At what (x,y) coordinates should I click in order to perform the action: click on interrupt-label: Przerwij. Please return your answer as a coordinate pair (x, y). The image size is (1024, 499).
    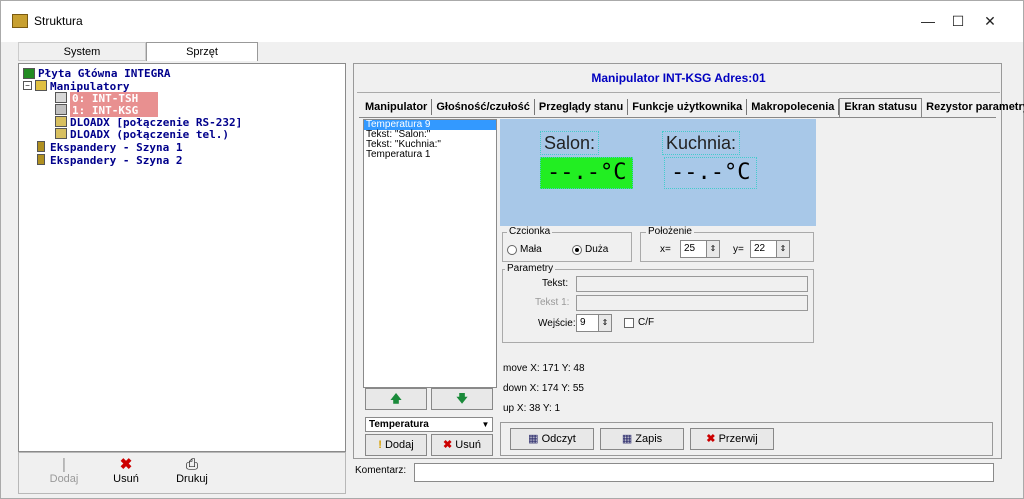
    Looking at the image, I should click on (738, 439).